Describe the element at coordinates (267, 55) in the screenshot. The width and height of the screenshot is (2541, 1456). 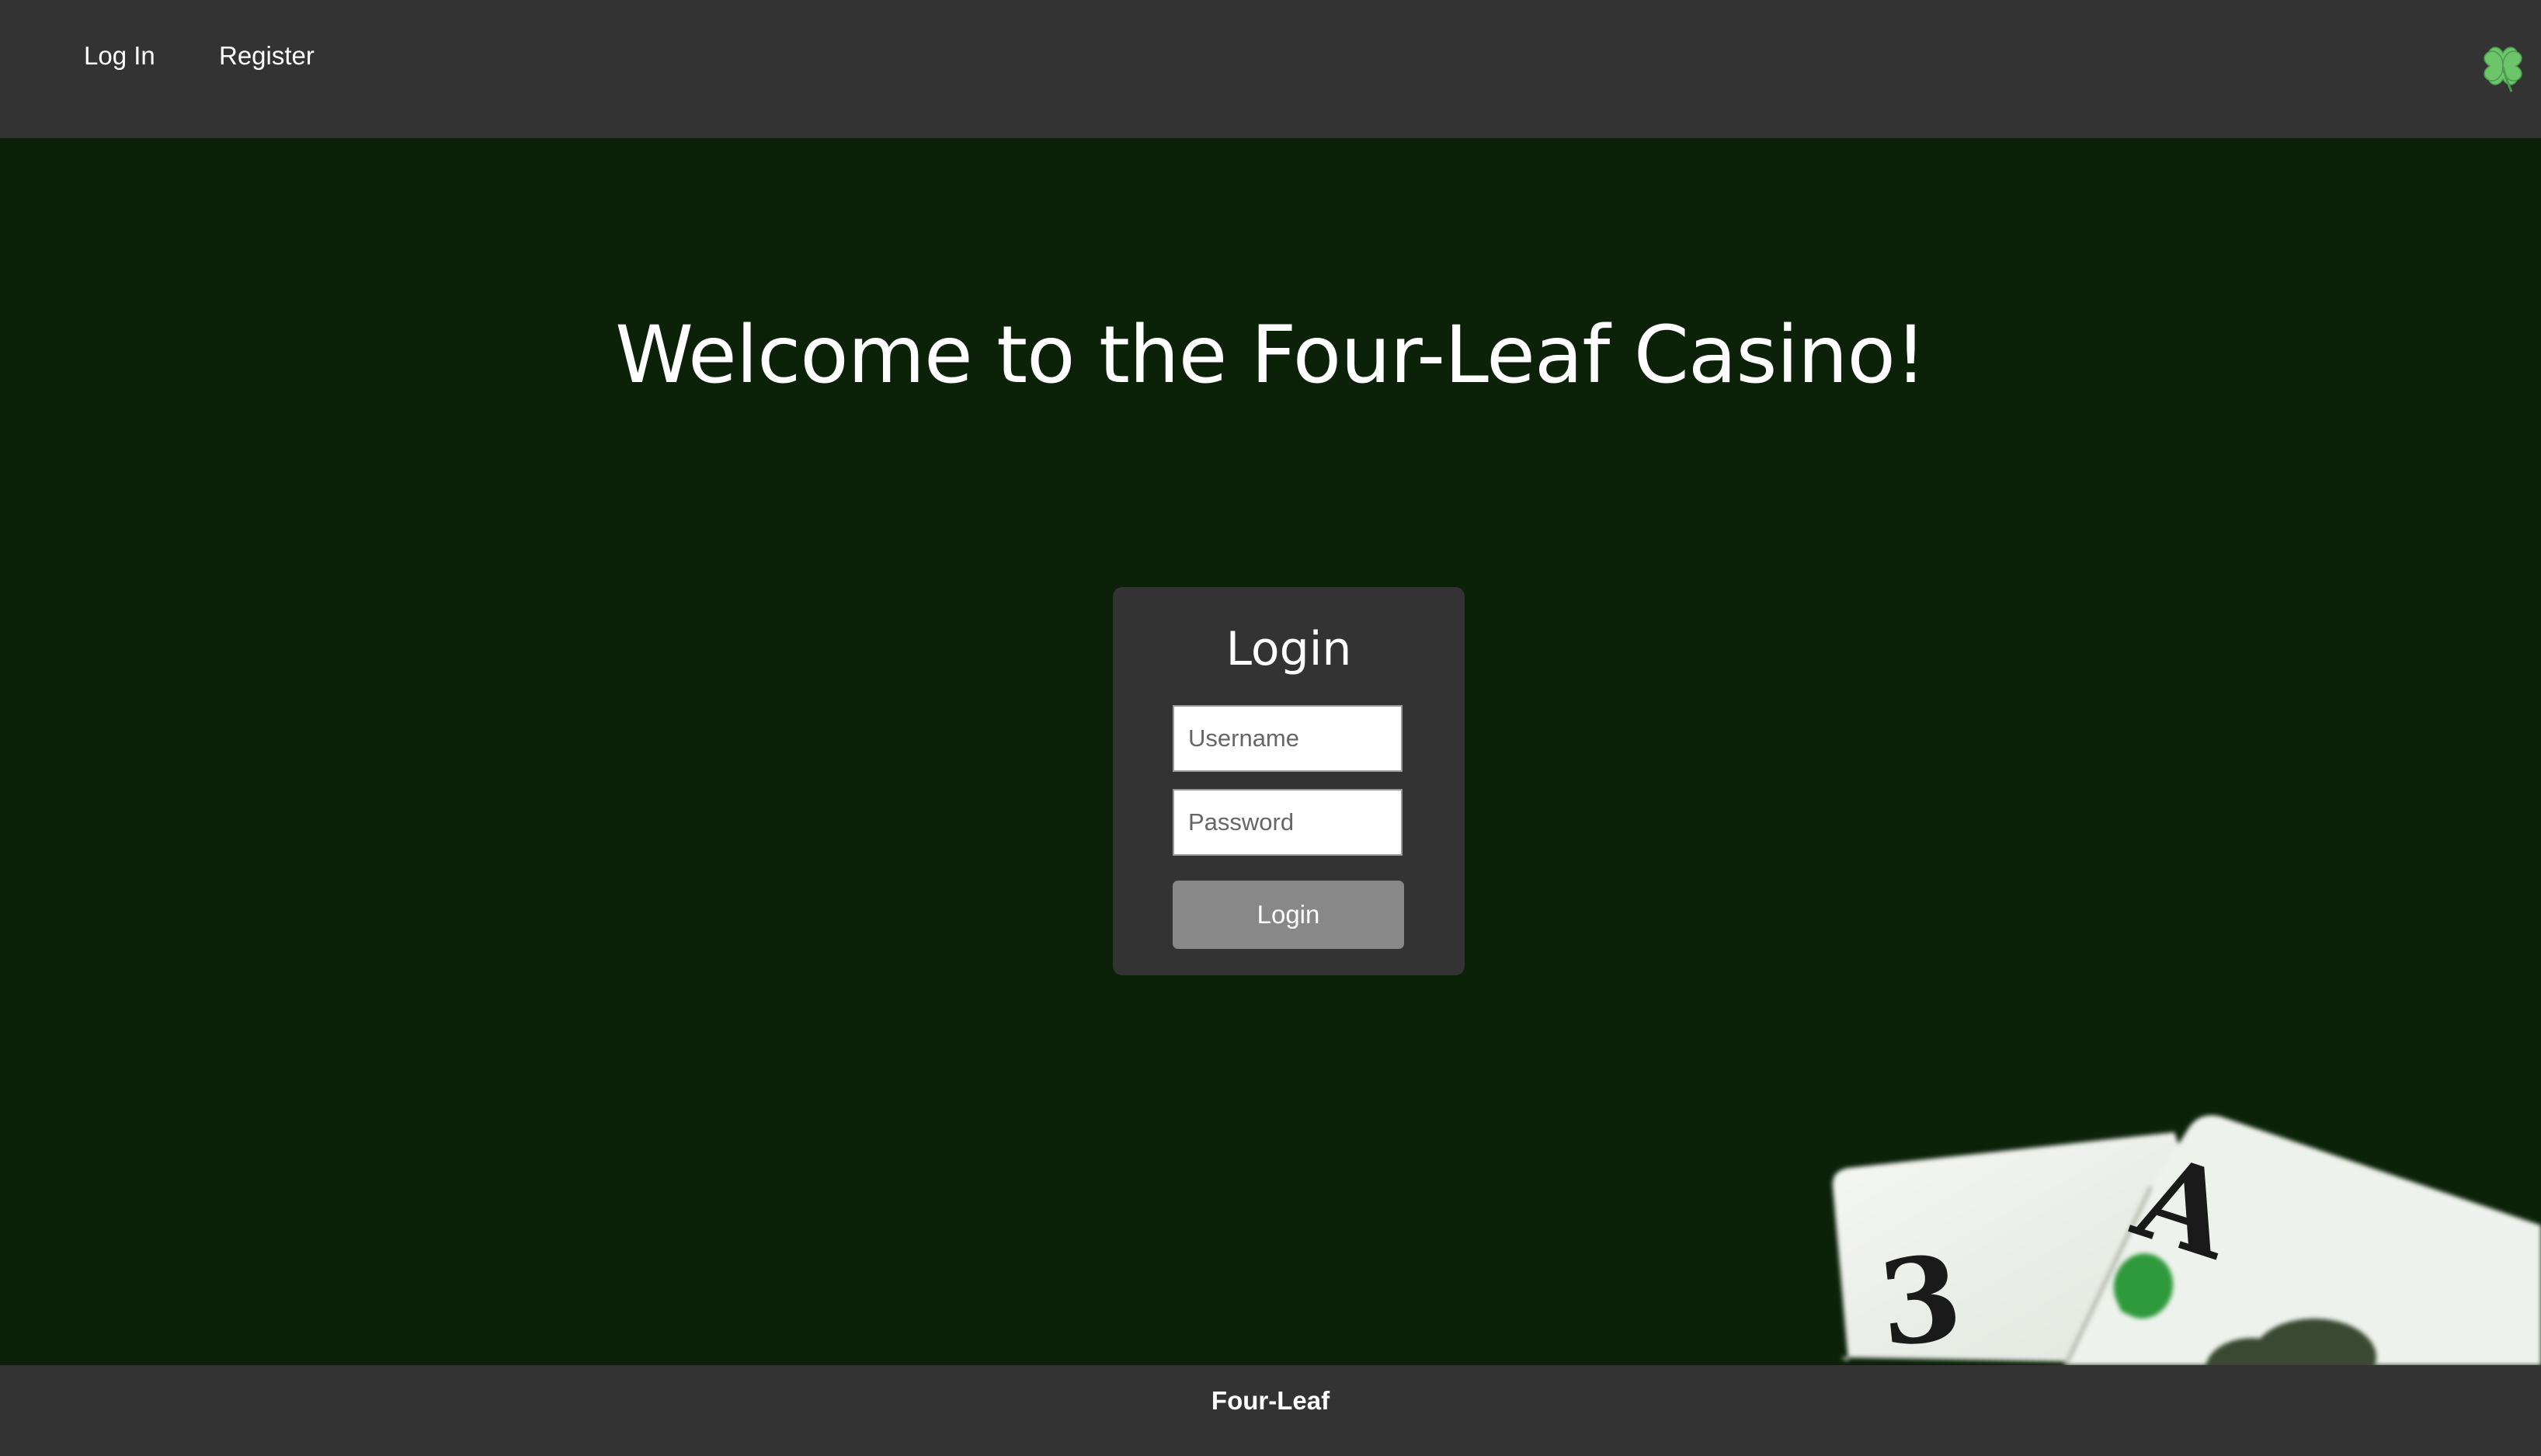
I see `nav-register-link: Register` at that location.